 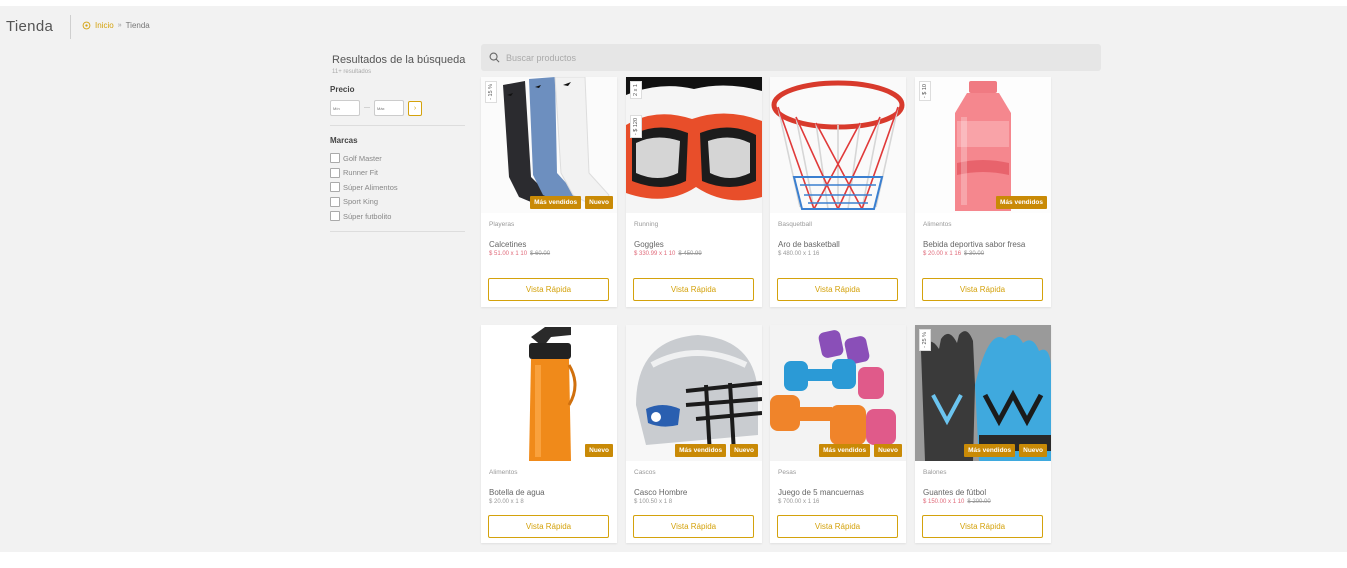 I want to click on brand-option: Golf Master, so click(x=398, y=158).